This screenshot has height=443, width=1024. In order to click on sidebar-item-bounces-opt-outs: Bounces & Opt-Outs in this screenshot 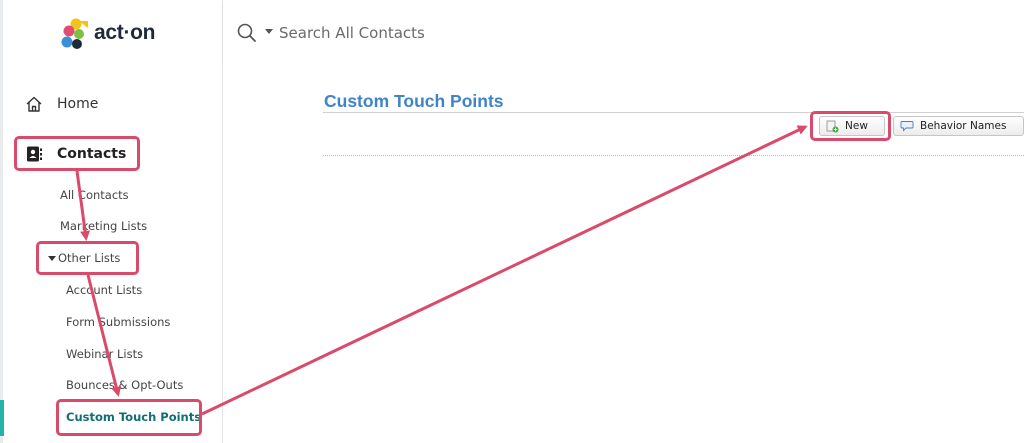, I will do `click(124, 385)`.